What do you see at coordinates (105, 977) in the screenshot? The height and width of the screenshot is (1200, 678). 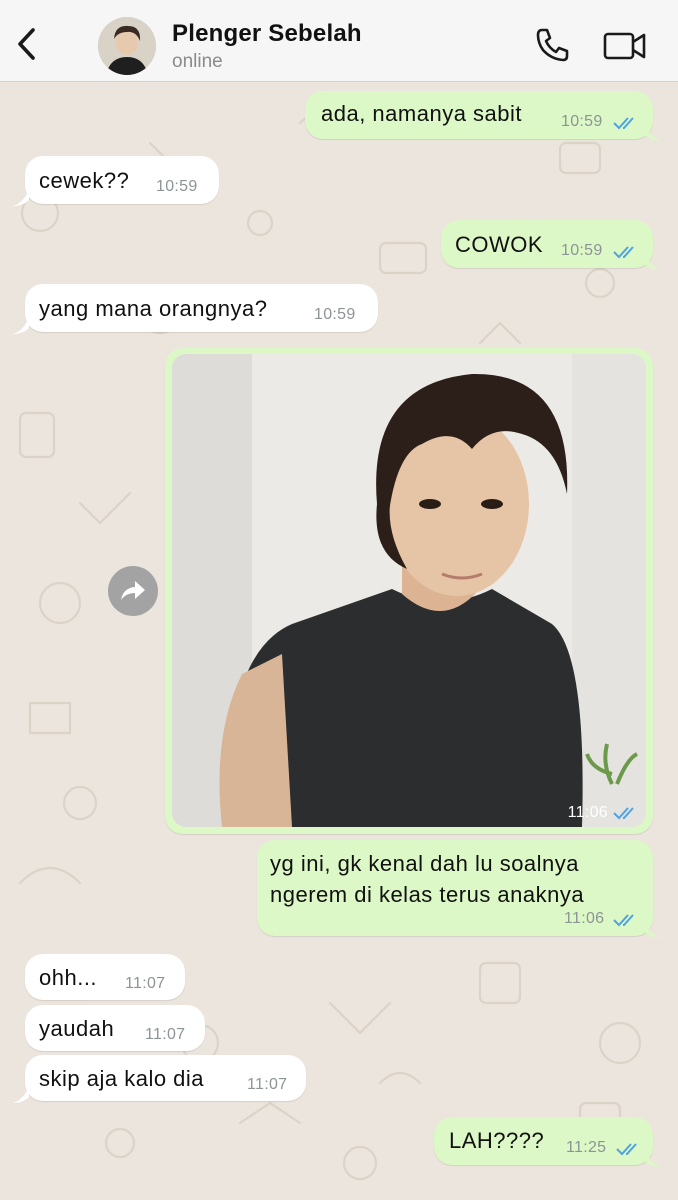 I see `message-incoming: ohh... 11:07` at bounding box center [105, 977].